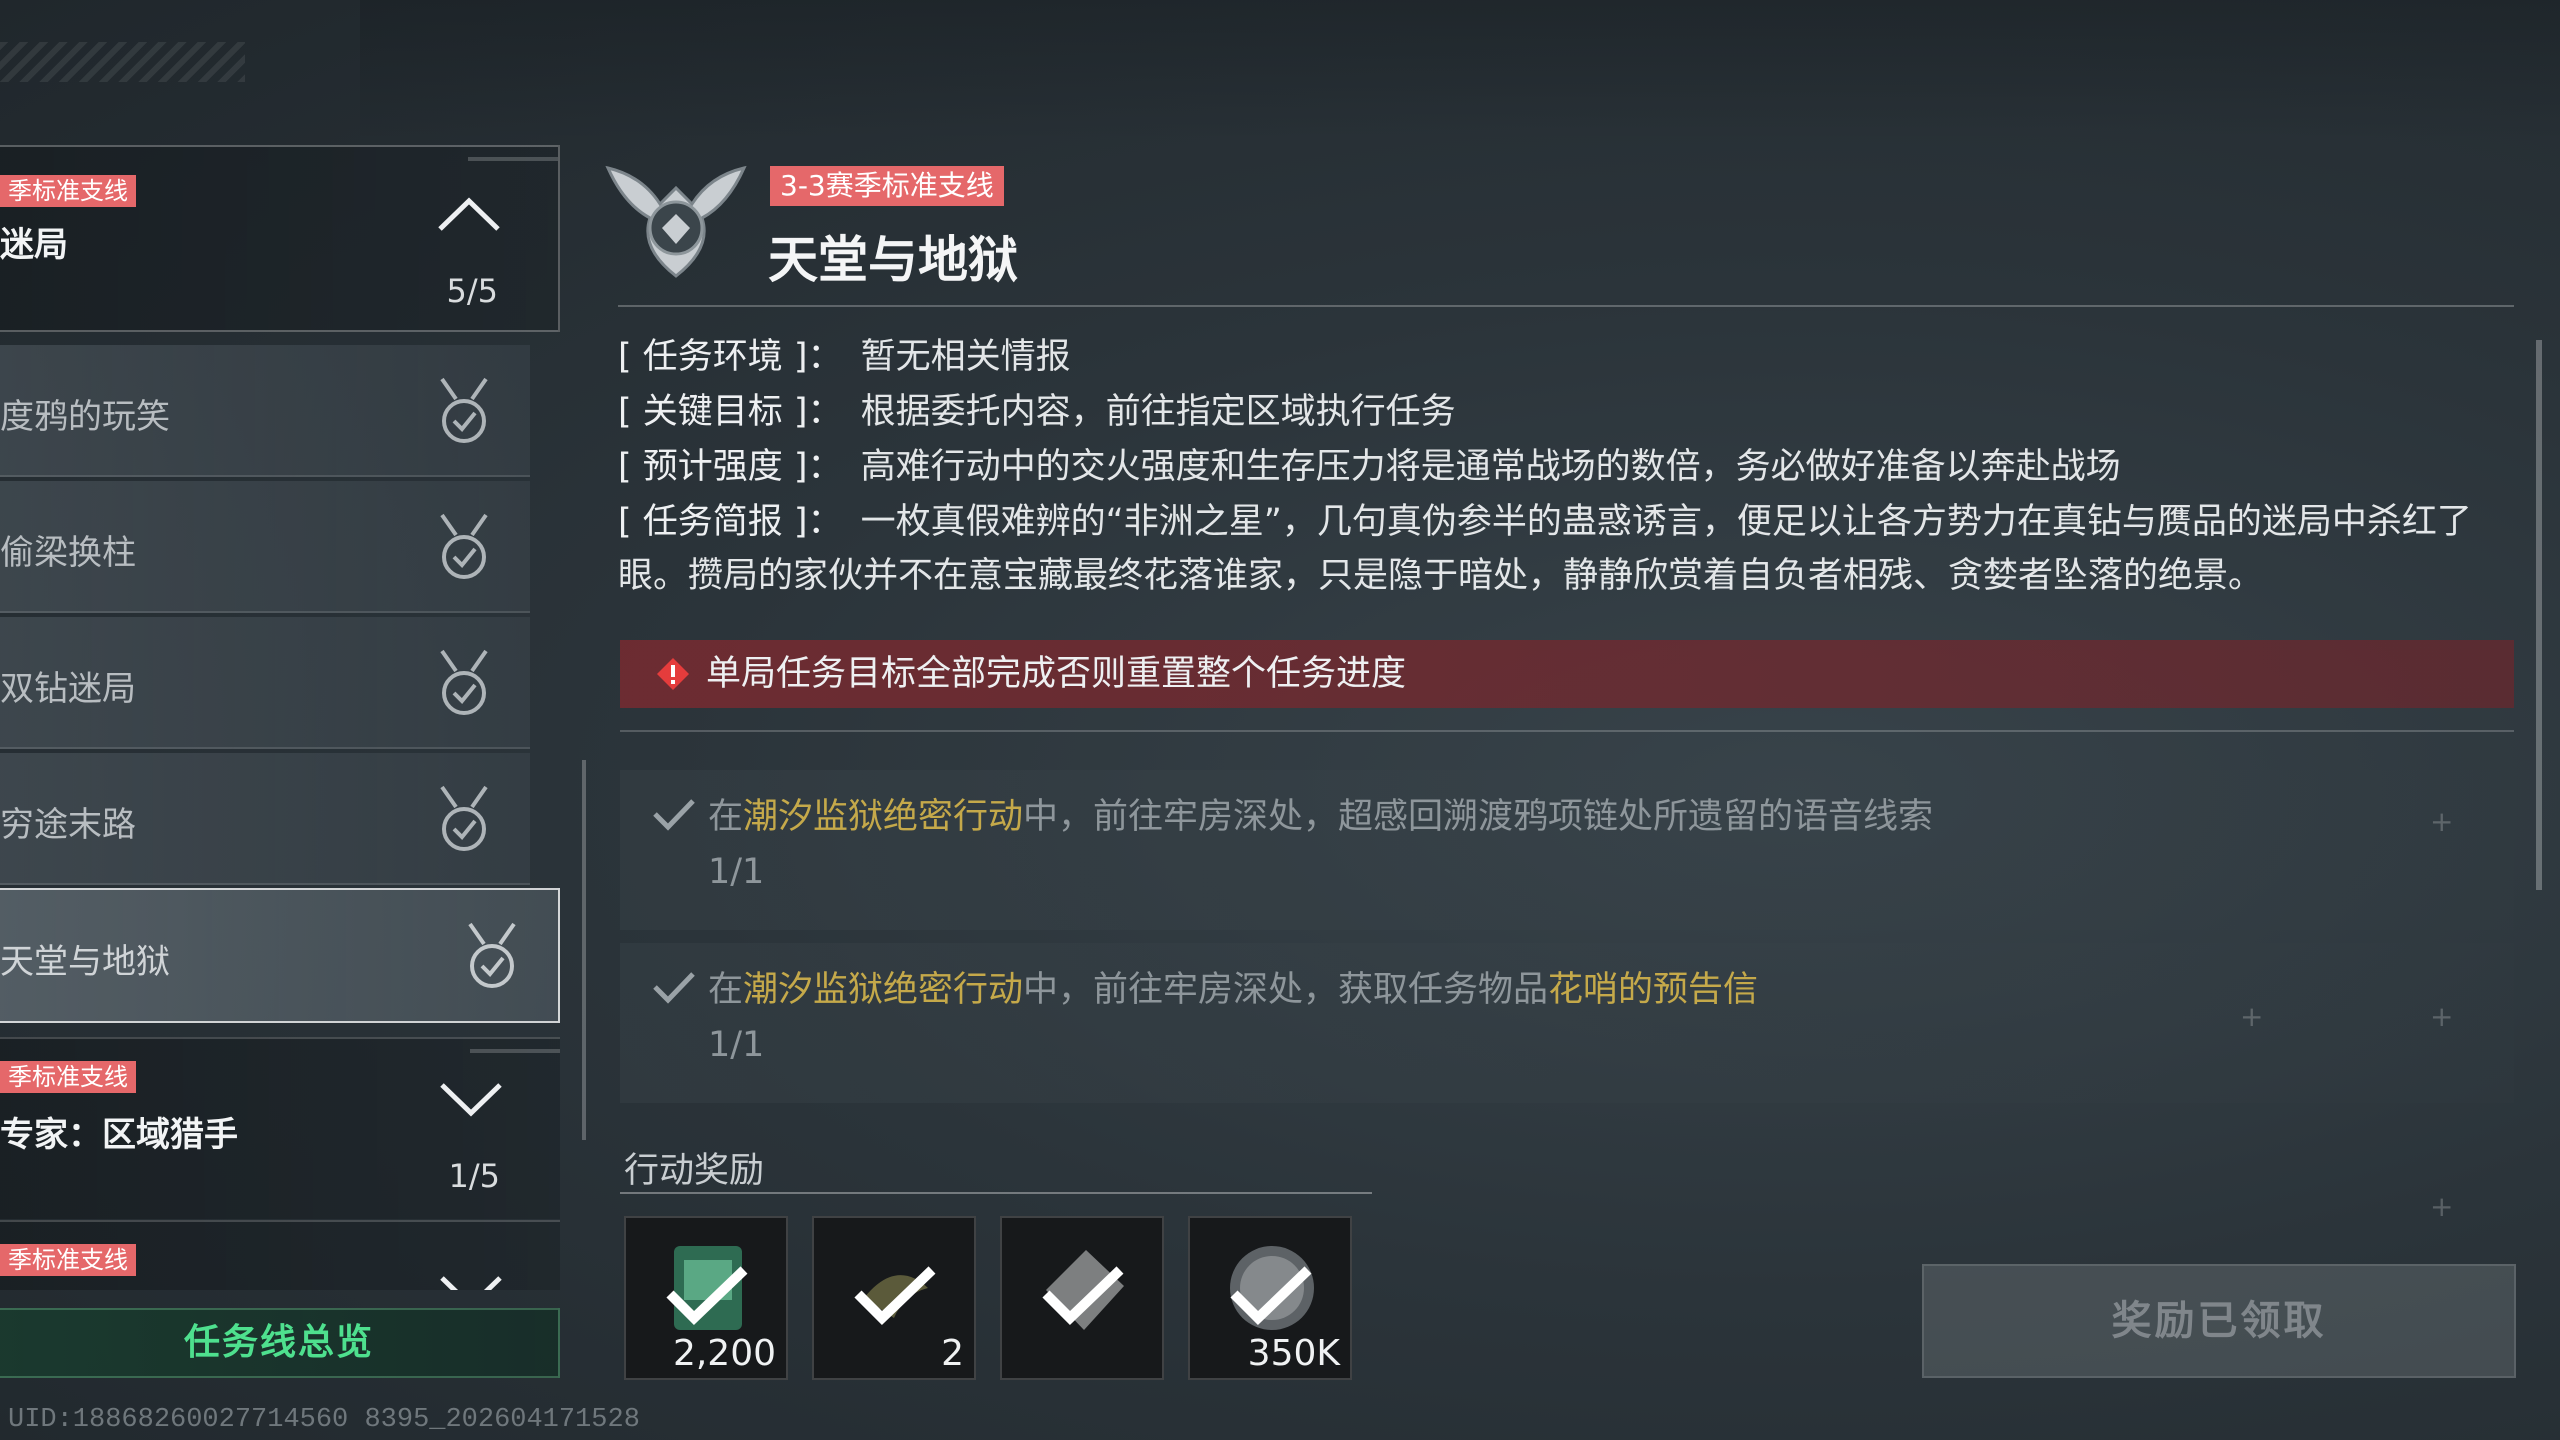 The image size is (2560, 1440). Describe the element at coordinates (119, 1135) in the screenshot. I see `quest-line-title: 专家：区域猎手` at that location.